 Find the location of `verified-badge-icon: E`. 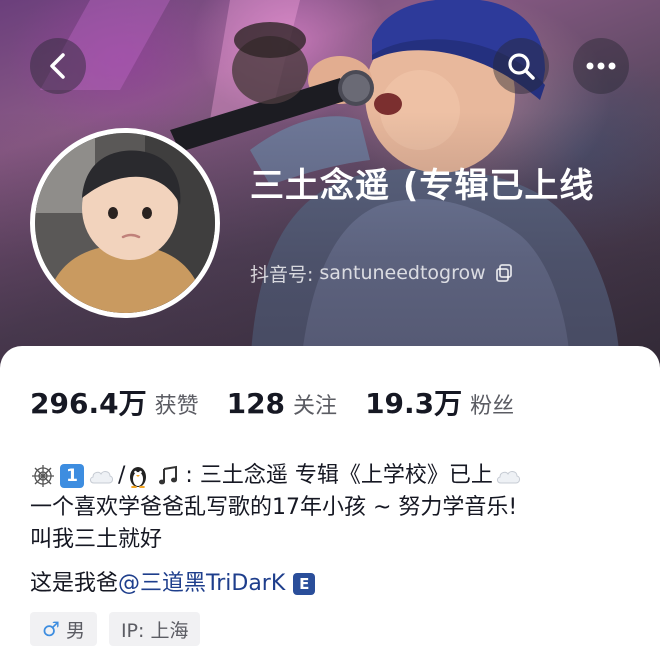

verified-badge-icon: E is located at coordinates (304, 584).